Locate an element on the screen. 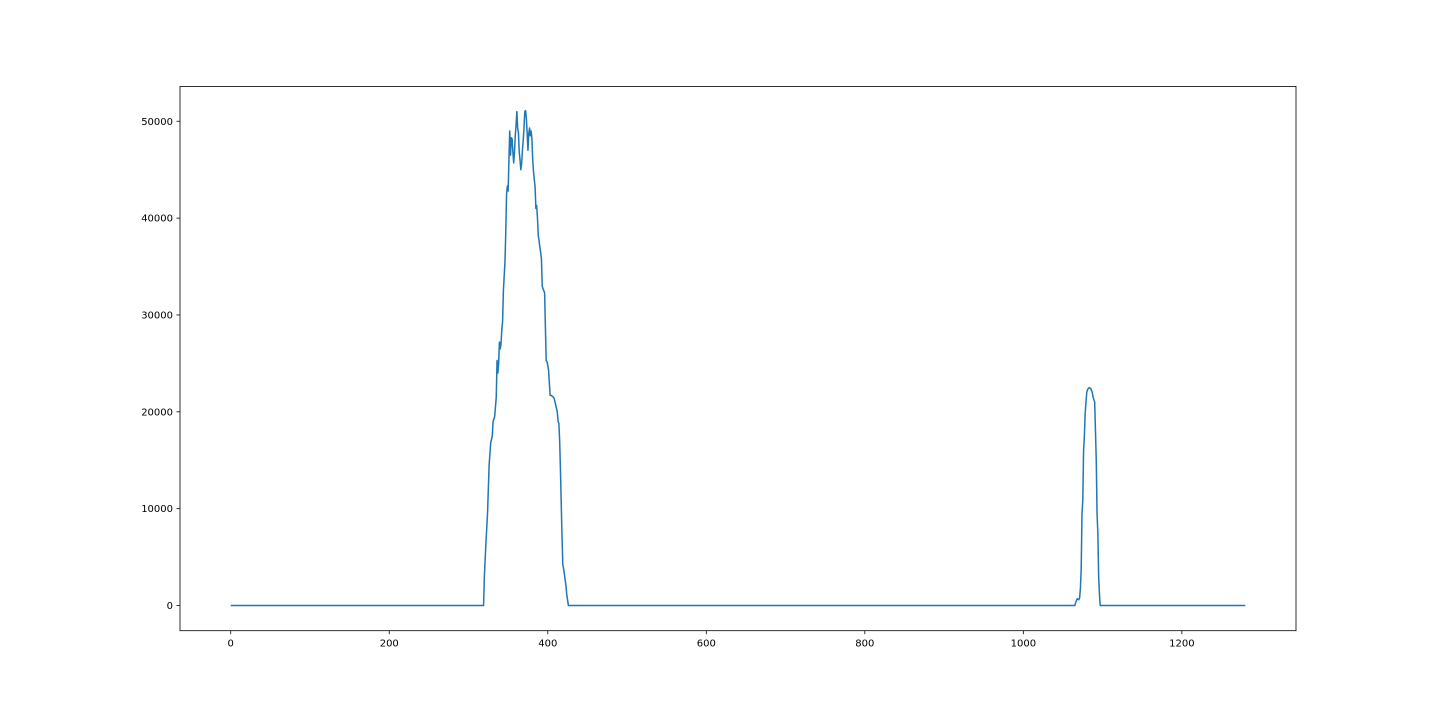 The height and width of the screenshot is (720, 1440). y-tick-label: 10000 is located at coordinates (157, 509).